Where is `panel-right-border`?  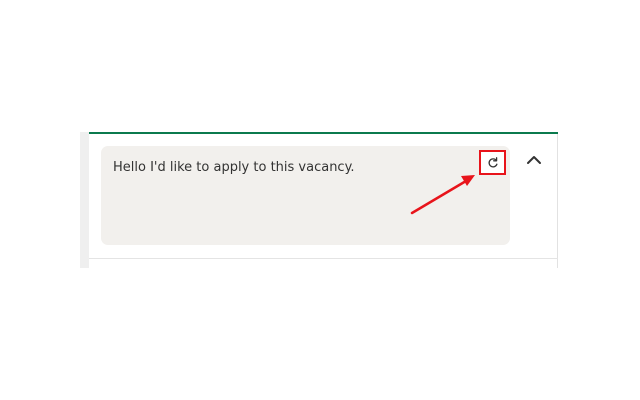 panel-right-border is located at coordinates (557, 201).